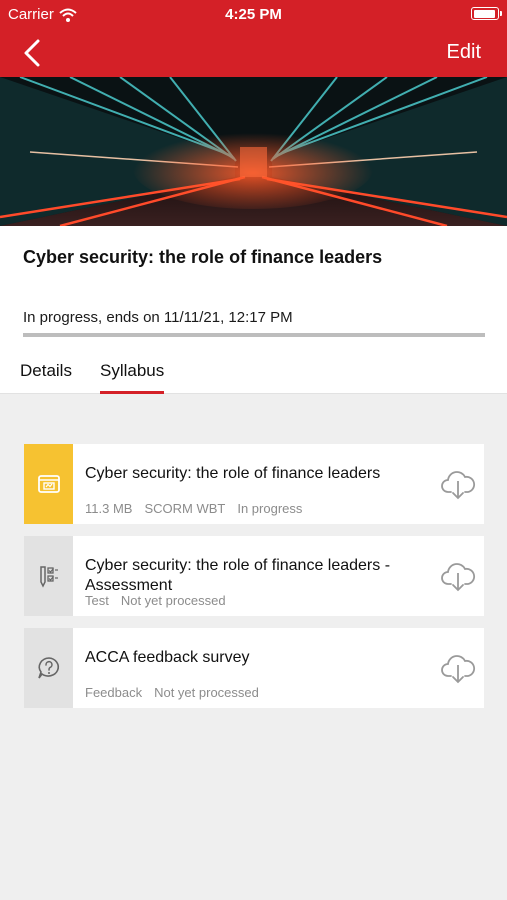 This screenshot has width=507, height=900. Describe the element at coordinates (486, 13) in the screenshot. I see `battery-icon` at that location.